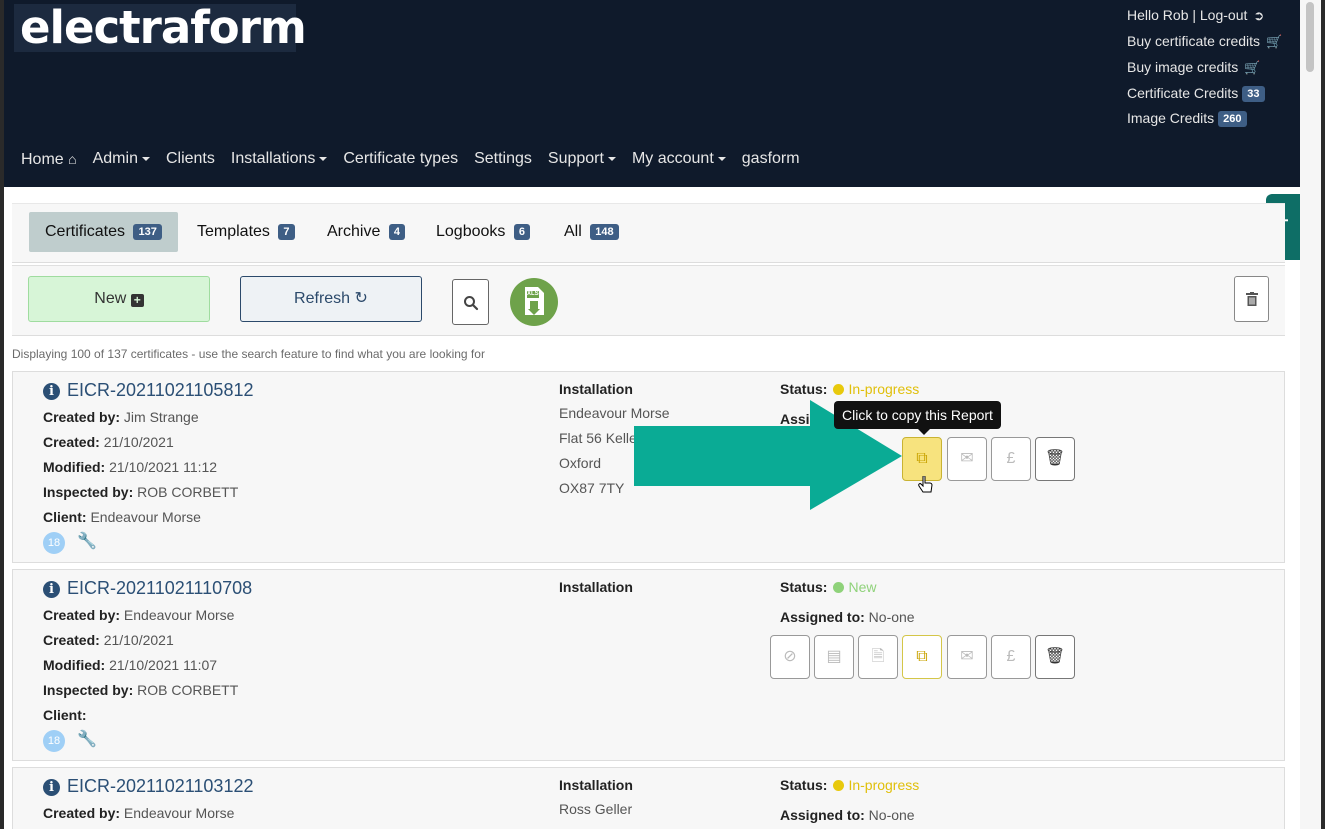 The image size is (1325, 839). Describe the element at coordinates (65, 715) in the screenshot. I see `field-label: Client:` at that location.